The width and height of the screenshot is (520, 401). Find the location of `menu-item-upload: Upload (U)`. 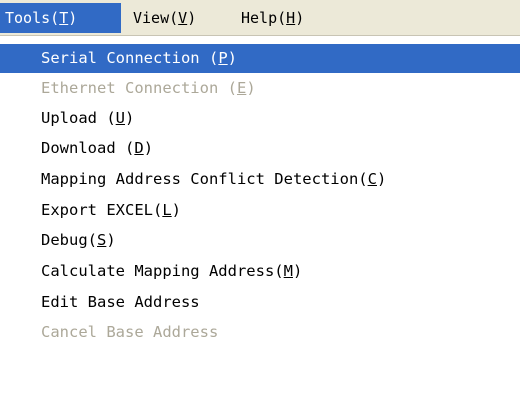

menu-item-upload: Upload (U) is located at coordinates (260, 118).